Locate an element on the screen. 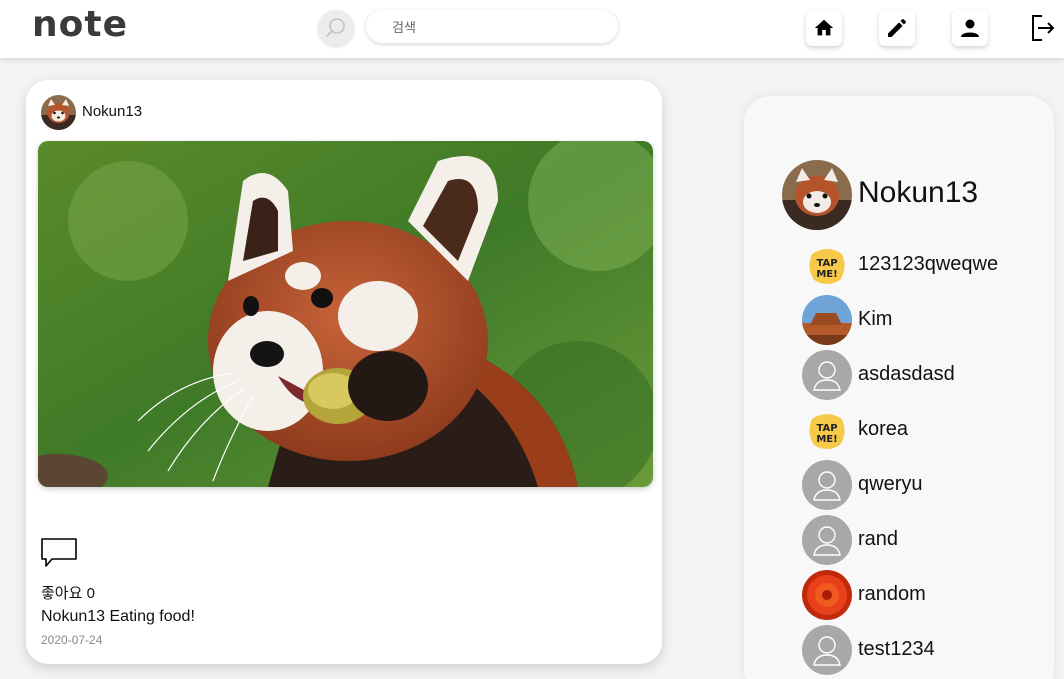 The width and height of the screenshot is (1064, 679). user-list-item: rand is located at coordinates (922, 540).